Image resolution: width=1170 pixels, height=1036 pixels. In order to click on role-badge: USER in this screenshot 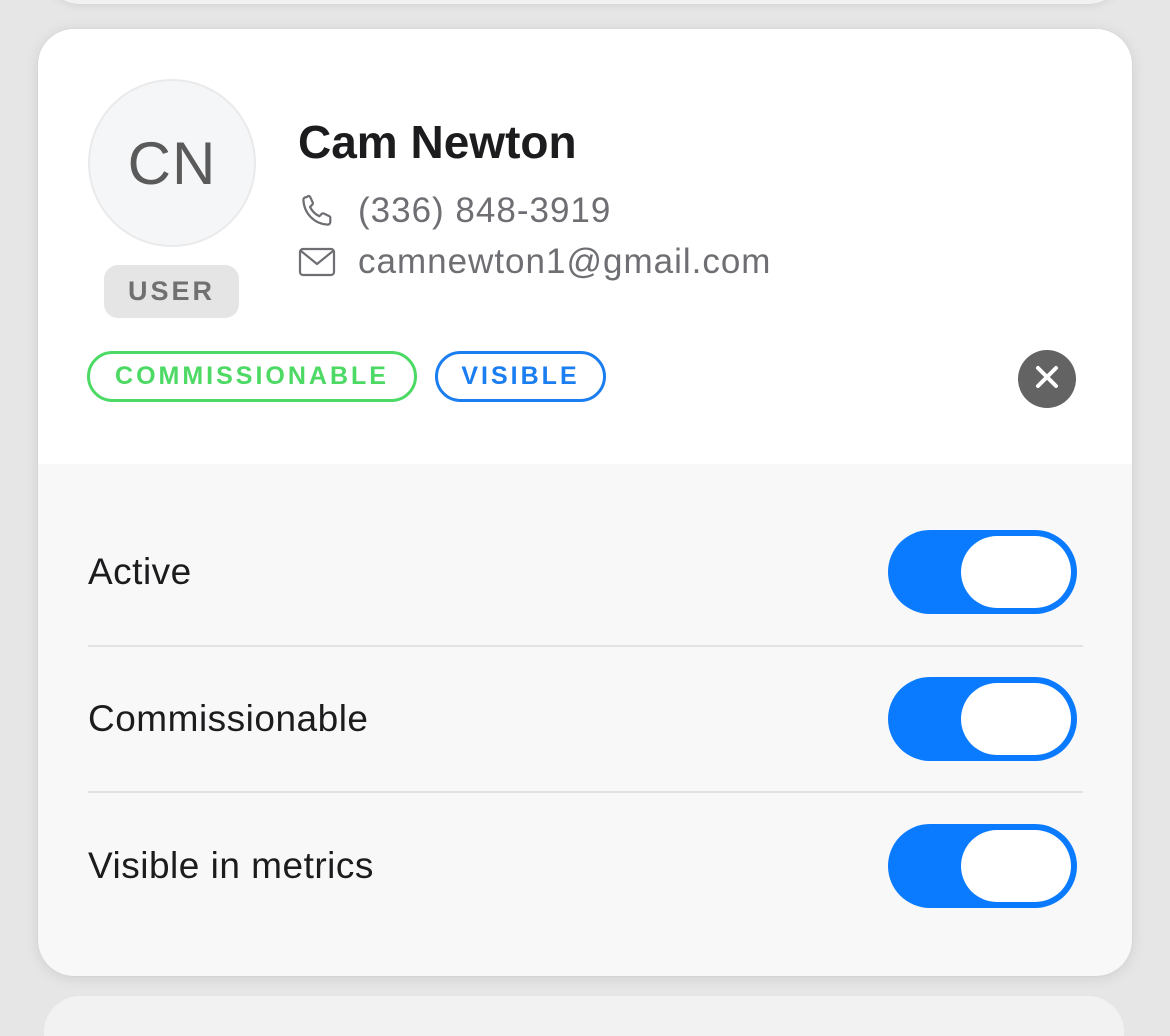, I will do `click(171, 291)`.